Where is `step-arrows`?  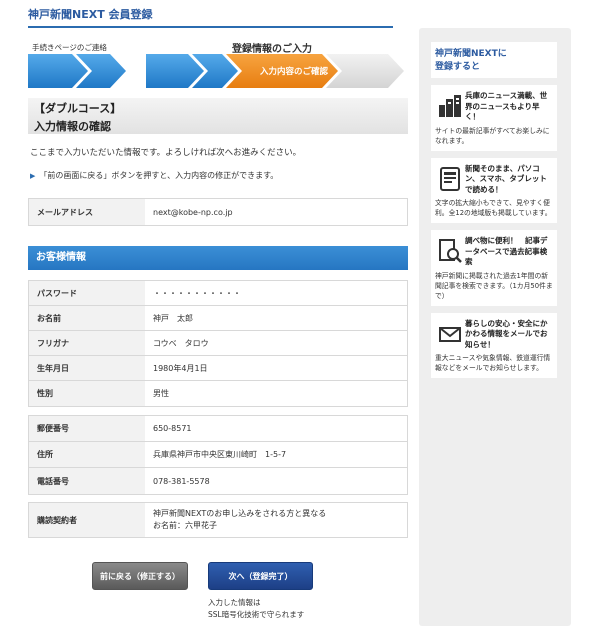 step-arrows is located at coordinates (216, 71).